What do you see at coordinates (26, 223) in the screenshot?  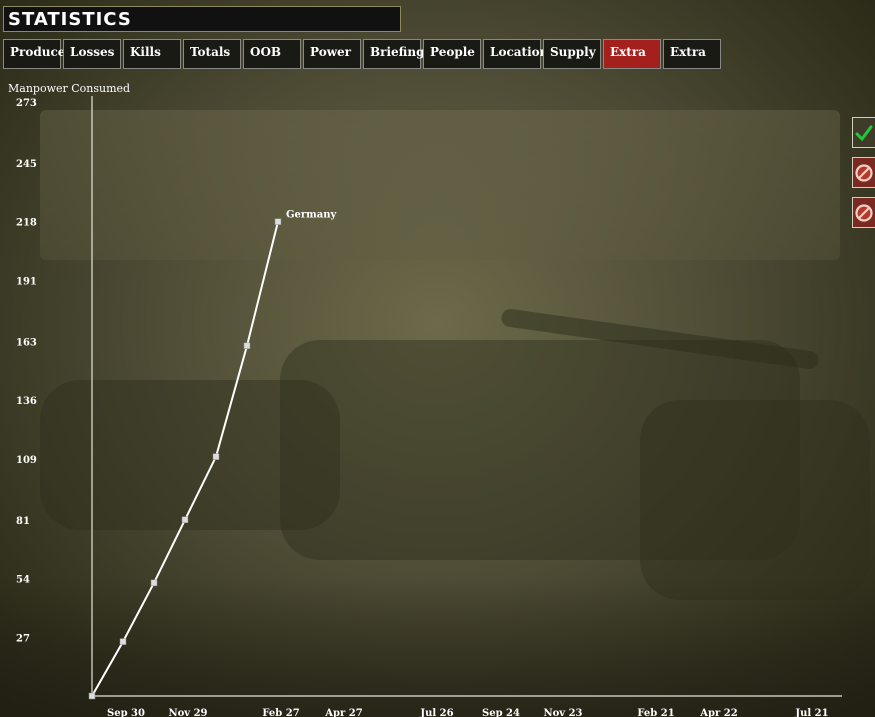 I see `y-tick-label: 218` at bounding box center [26, 223].